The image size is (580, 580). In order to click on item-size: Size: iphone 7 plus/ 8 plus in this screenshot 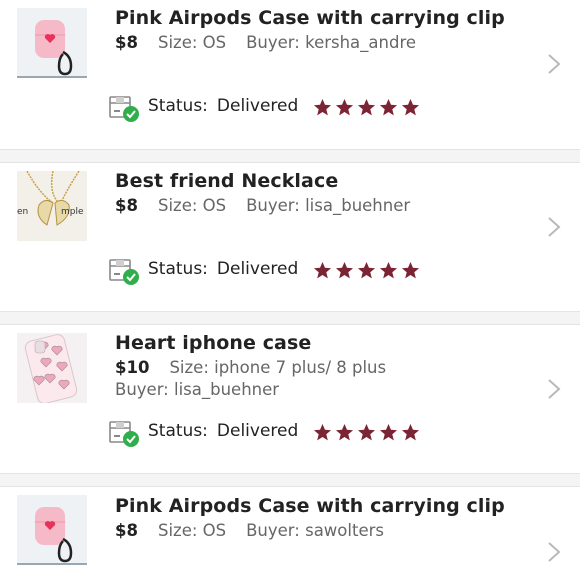, I will do `click(278, 367)`.